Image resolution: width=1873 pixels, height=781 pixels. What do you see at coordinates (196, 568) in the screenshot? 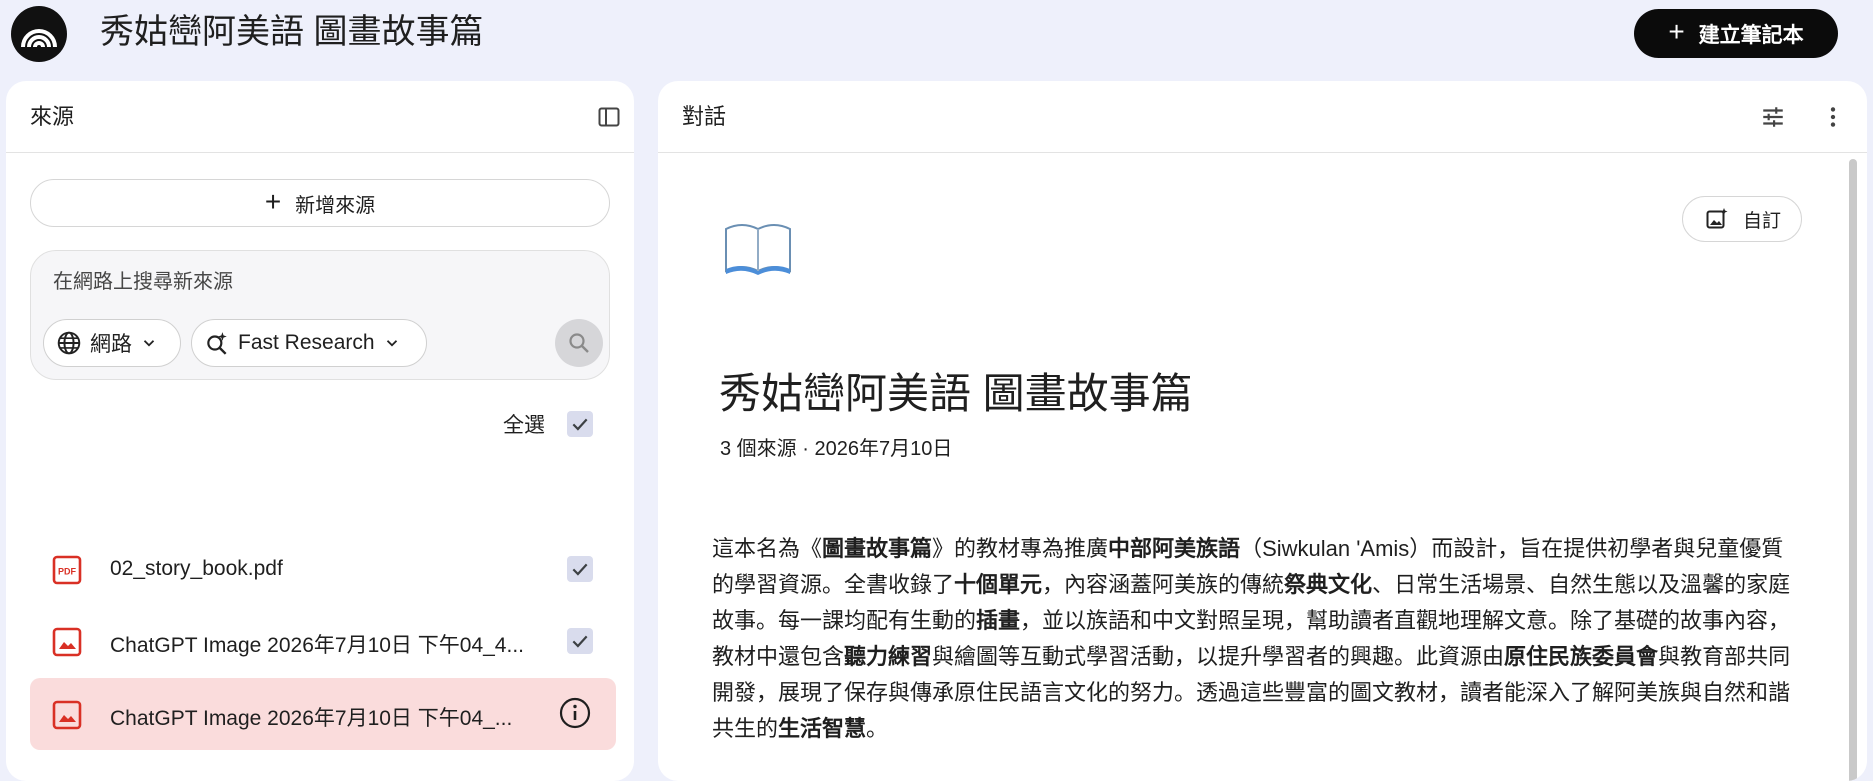
I see `source-name: 02_story_book.pdf` at bounding box center [196, 568].